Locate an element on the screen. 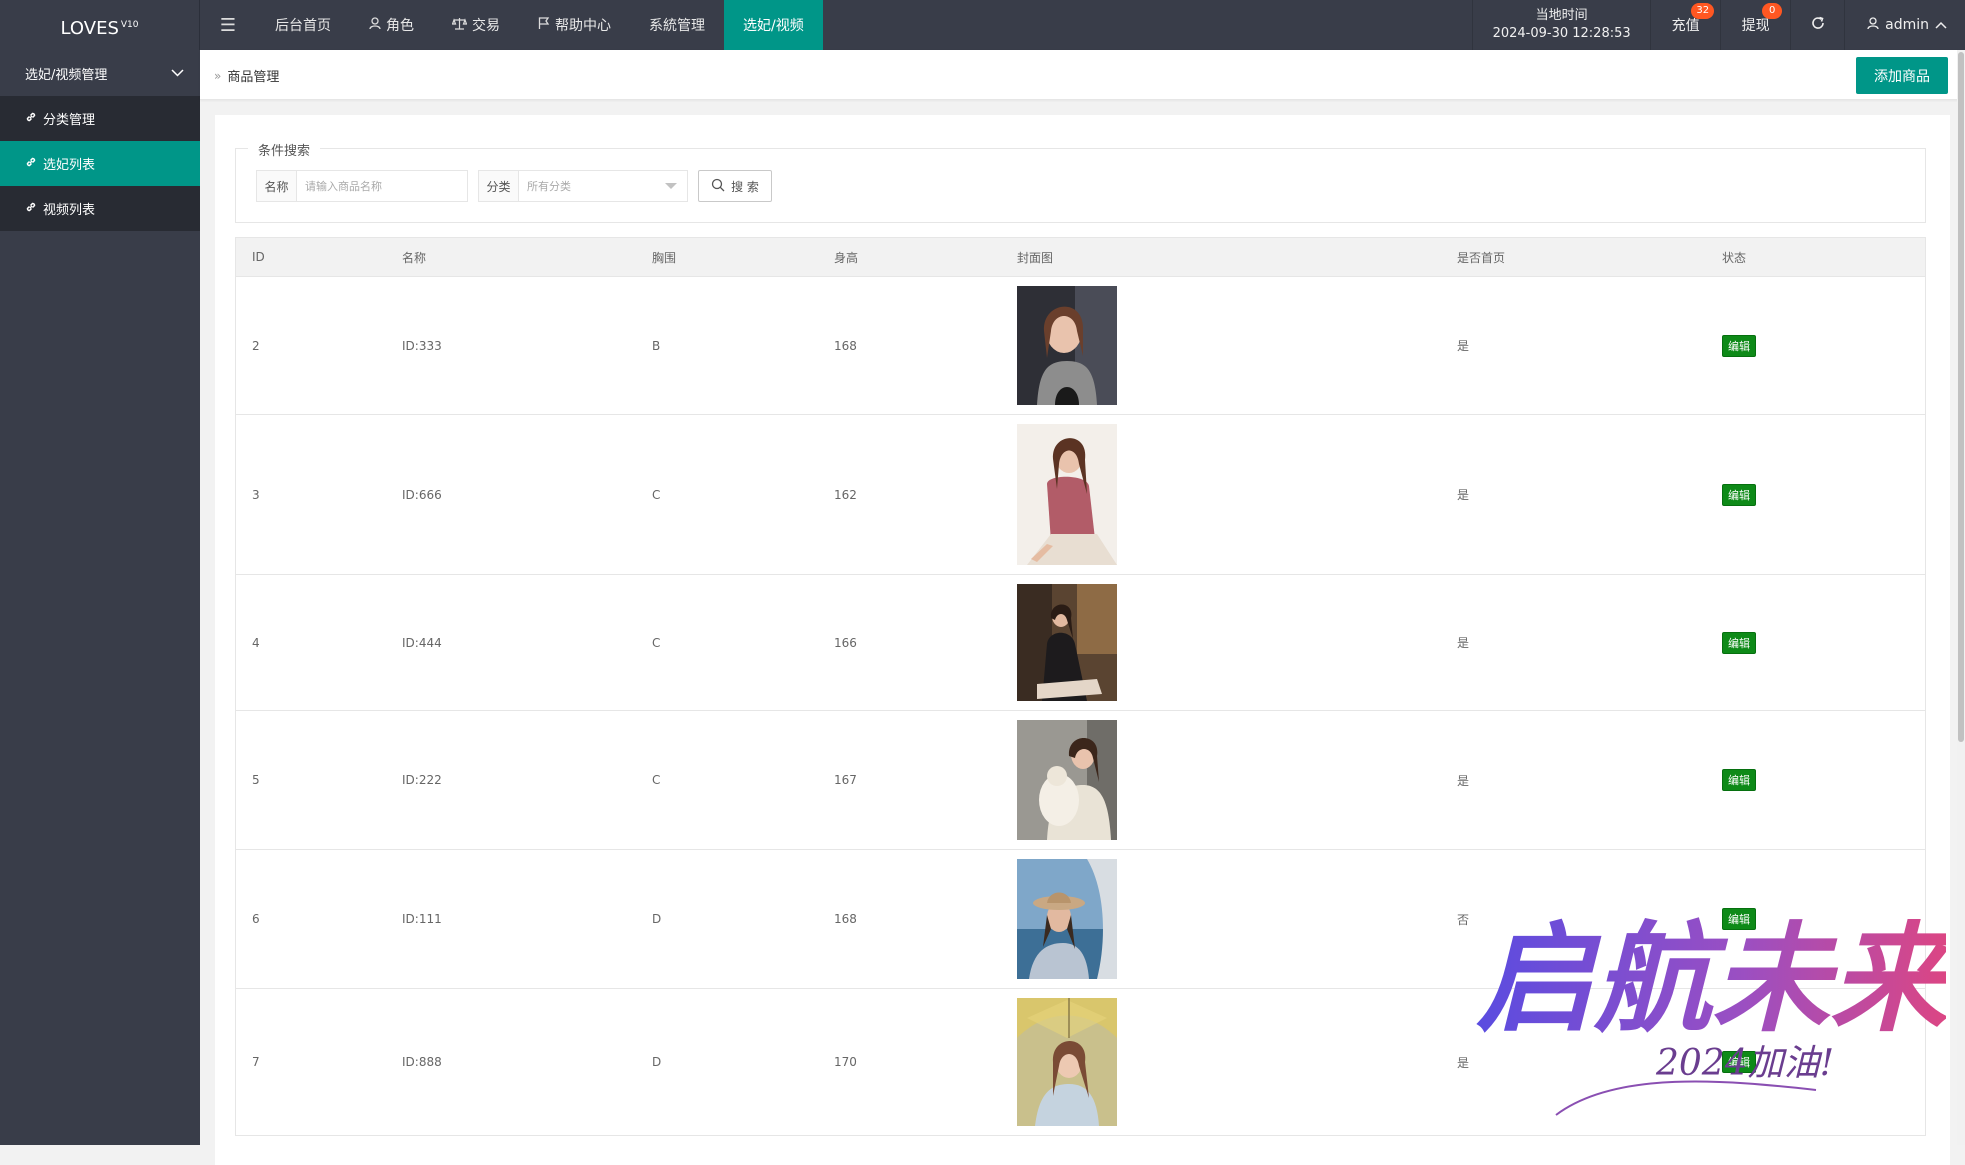  page-scrollbar-thumb is located at coordinates (1961, 397).